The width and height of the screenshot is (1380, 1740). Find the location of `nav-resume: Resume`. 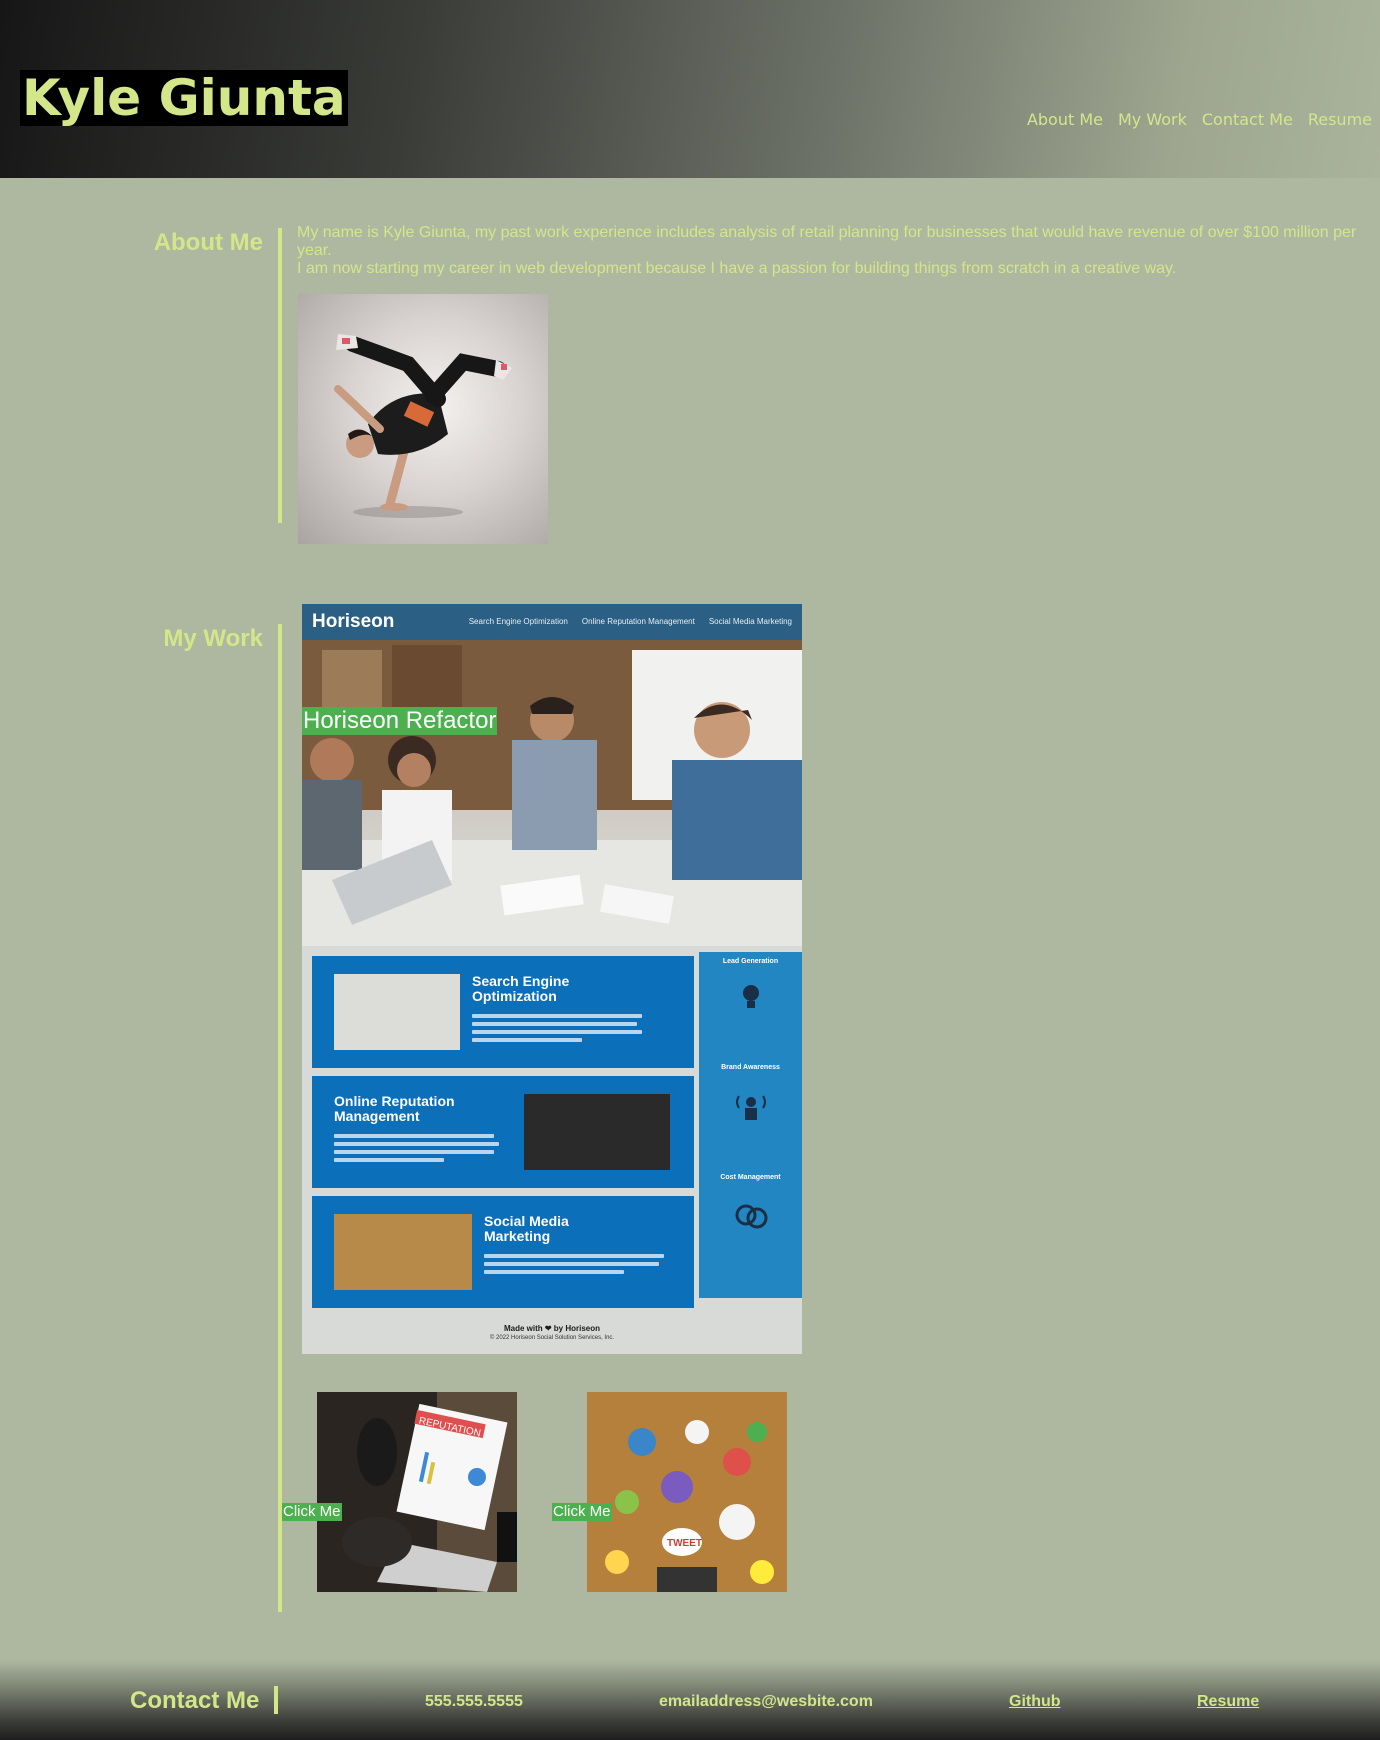

nav-resume: Resume is located at coordinates (1340, 119).